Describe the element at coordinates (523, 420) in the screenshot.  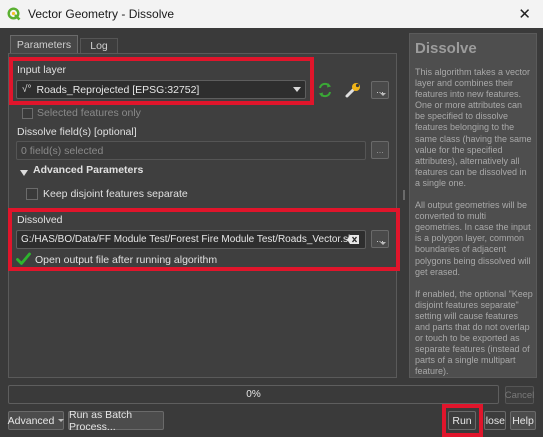
I see `help-button: Help` at that location.